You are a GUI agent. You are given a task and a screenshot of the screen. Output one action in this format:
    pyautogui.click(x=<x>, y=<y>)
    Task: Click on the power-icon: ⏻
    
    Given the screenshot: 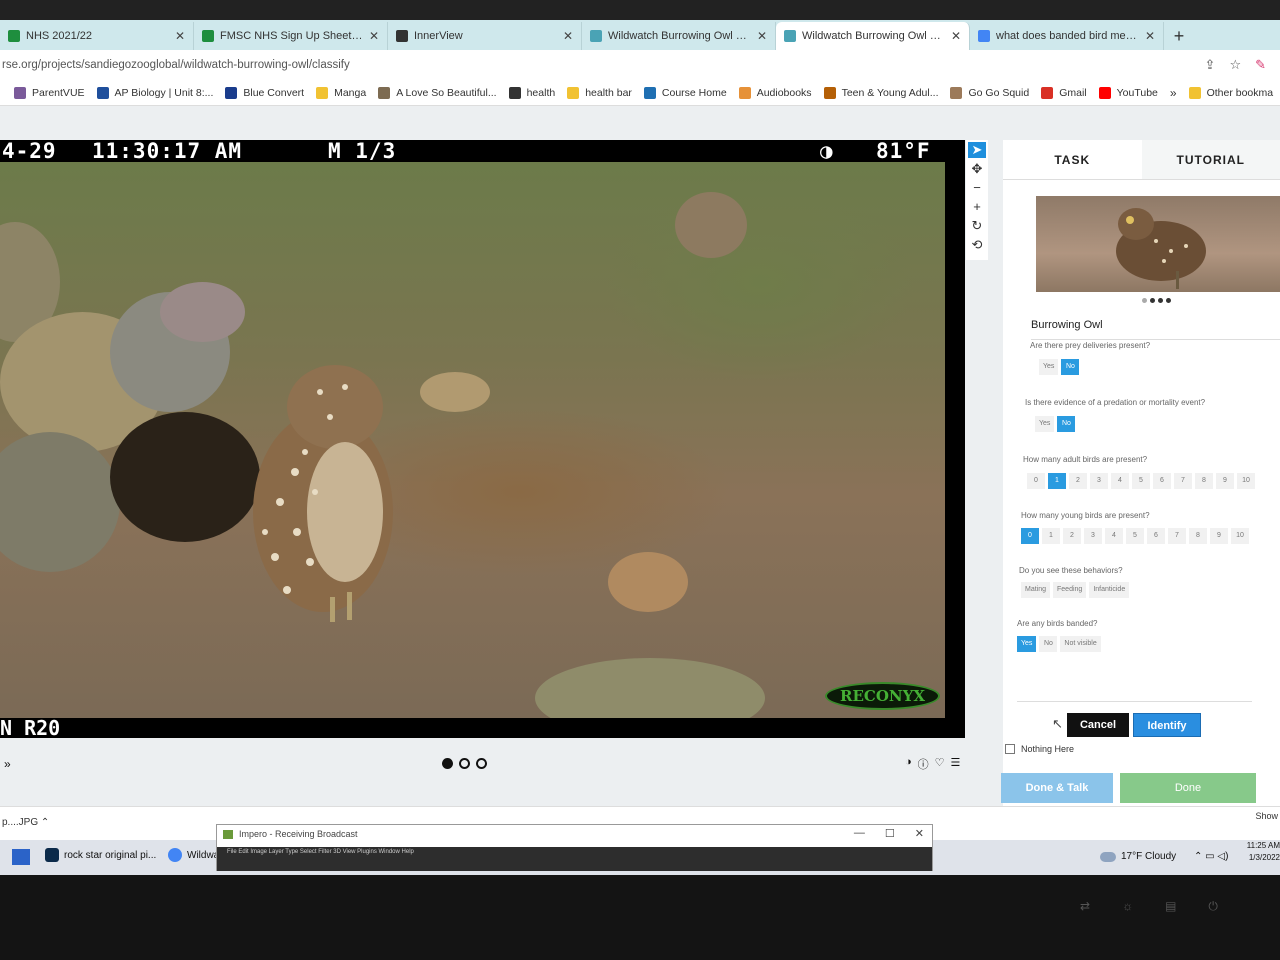 What is the action you would take?
    pyautogui.click(x=1213, y=906)
    